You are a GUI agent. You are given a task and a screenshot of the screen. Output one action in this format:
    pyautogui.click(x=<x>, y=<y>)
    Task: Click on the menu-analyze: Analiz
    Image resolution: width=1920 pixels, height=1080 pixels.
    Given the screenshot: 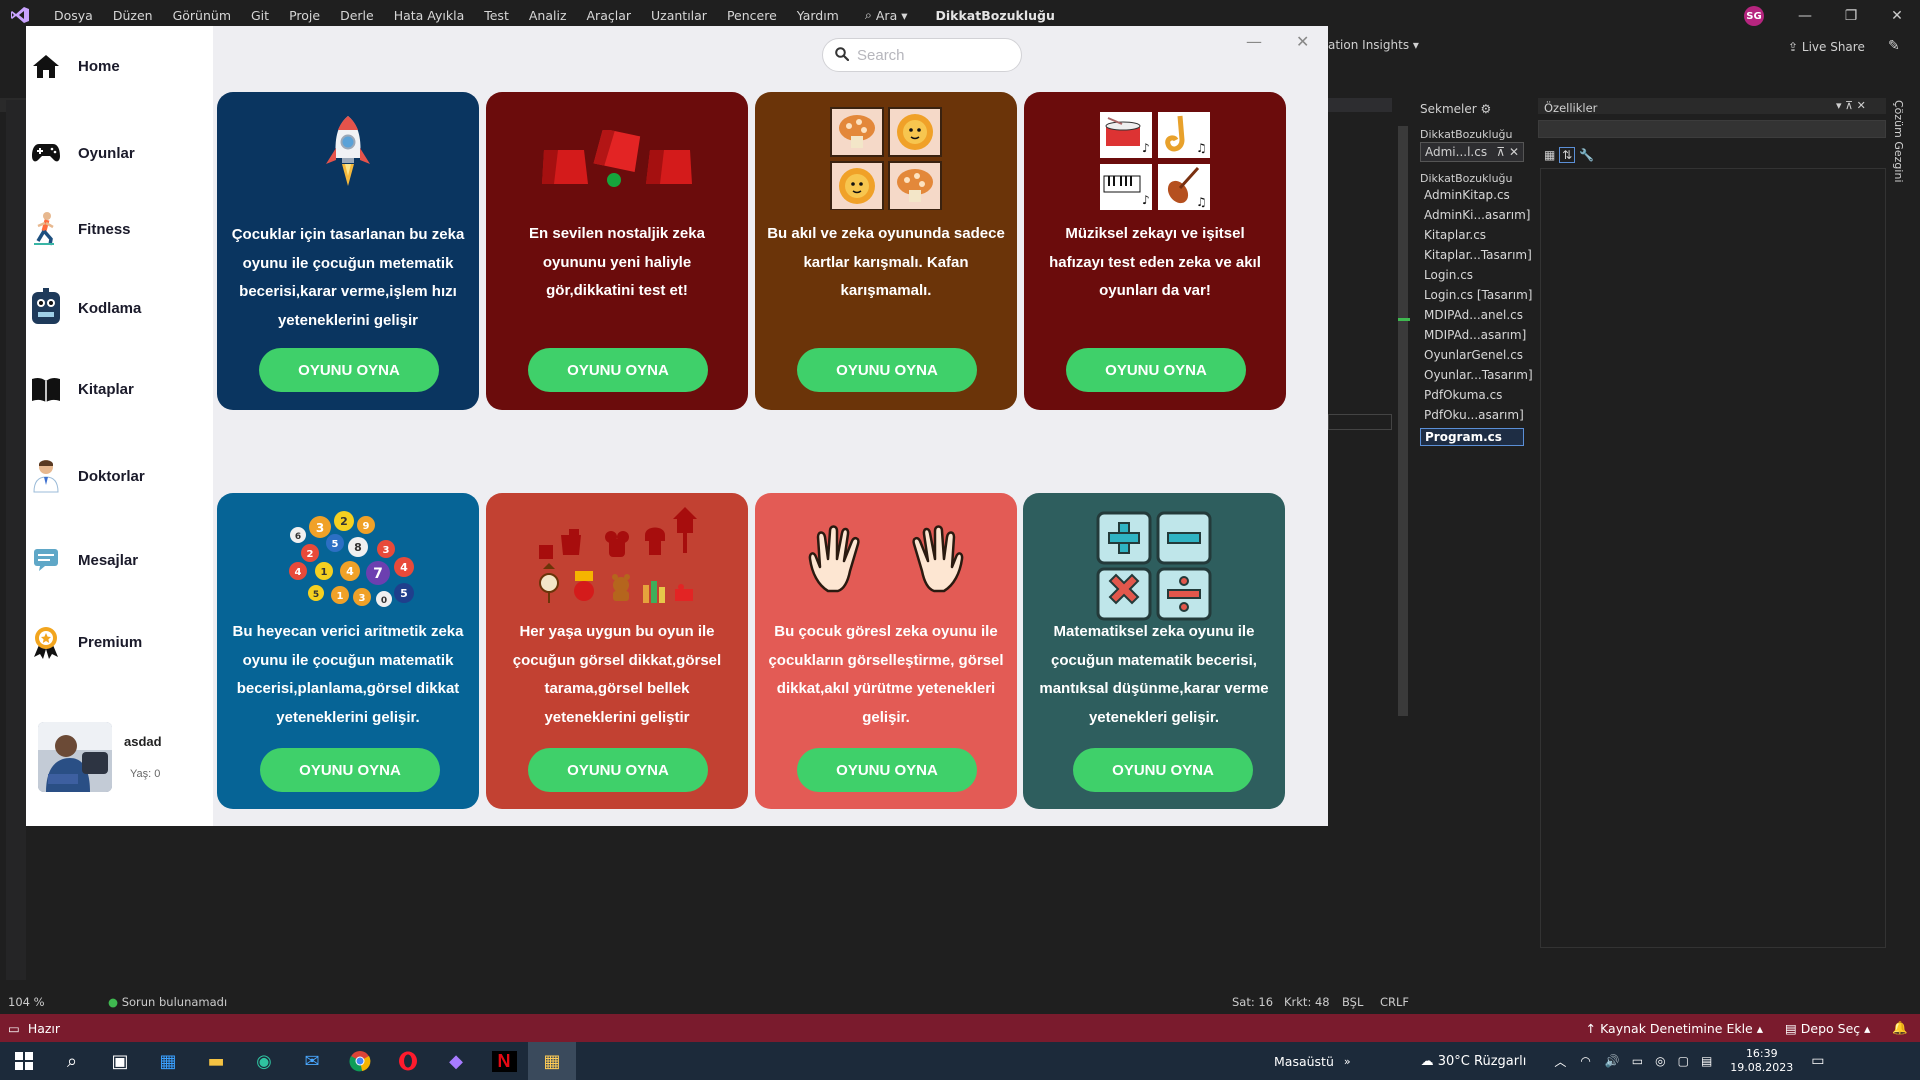 What is the action you would take?
    pyautogui.click(x=548, y=15)
    